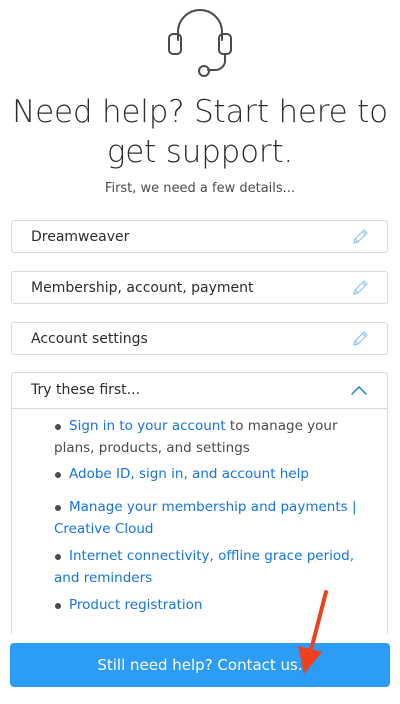  What do you see at coordinates (200, 43) in the screenshot?
I see `headset-icon` at bounding box center [200, 43].